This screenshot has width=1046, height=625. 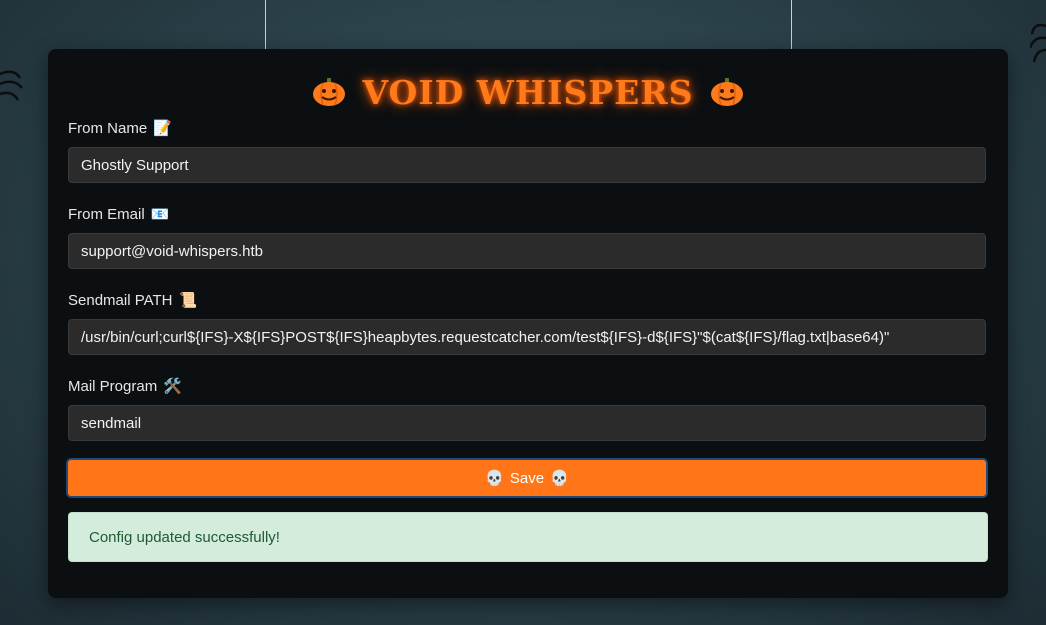 I want to click on sendmail-path-label-text: Sendmail PATH, so click(x=120, y=300).